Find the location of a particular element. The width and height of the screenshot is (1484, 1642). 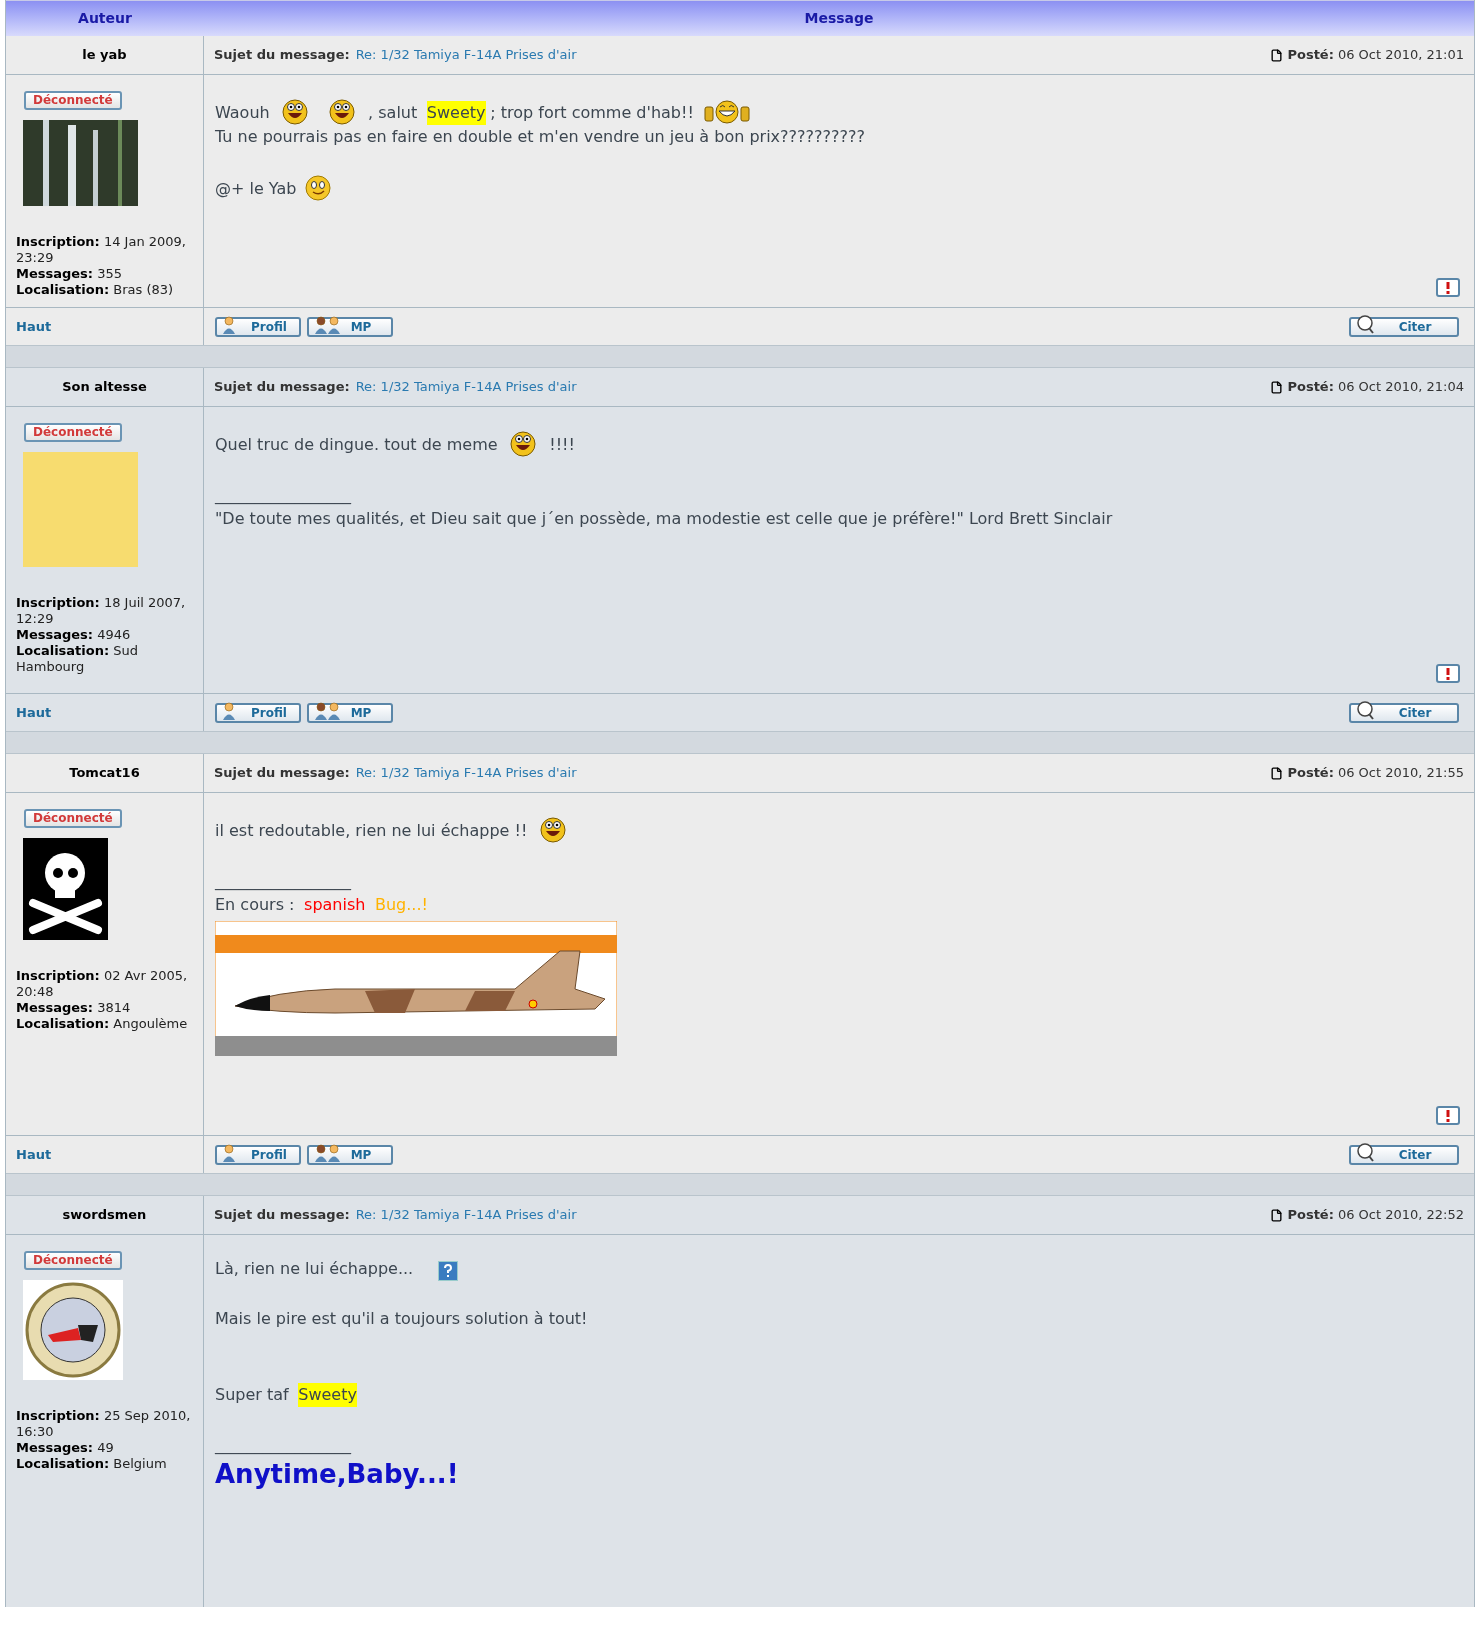

column-header: Auteur is located at coordinates (105, 18).